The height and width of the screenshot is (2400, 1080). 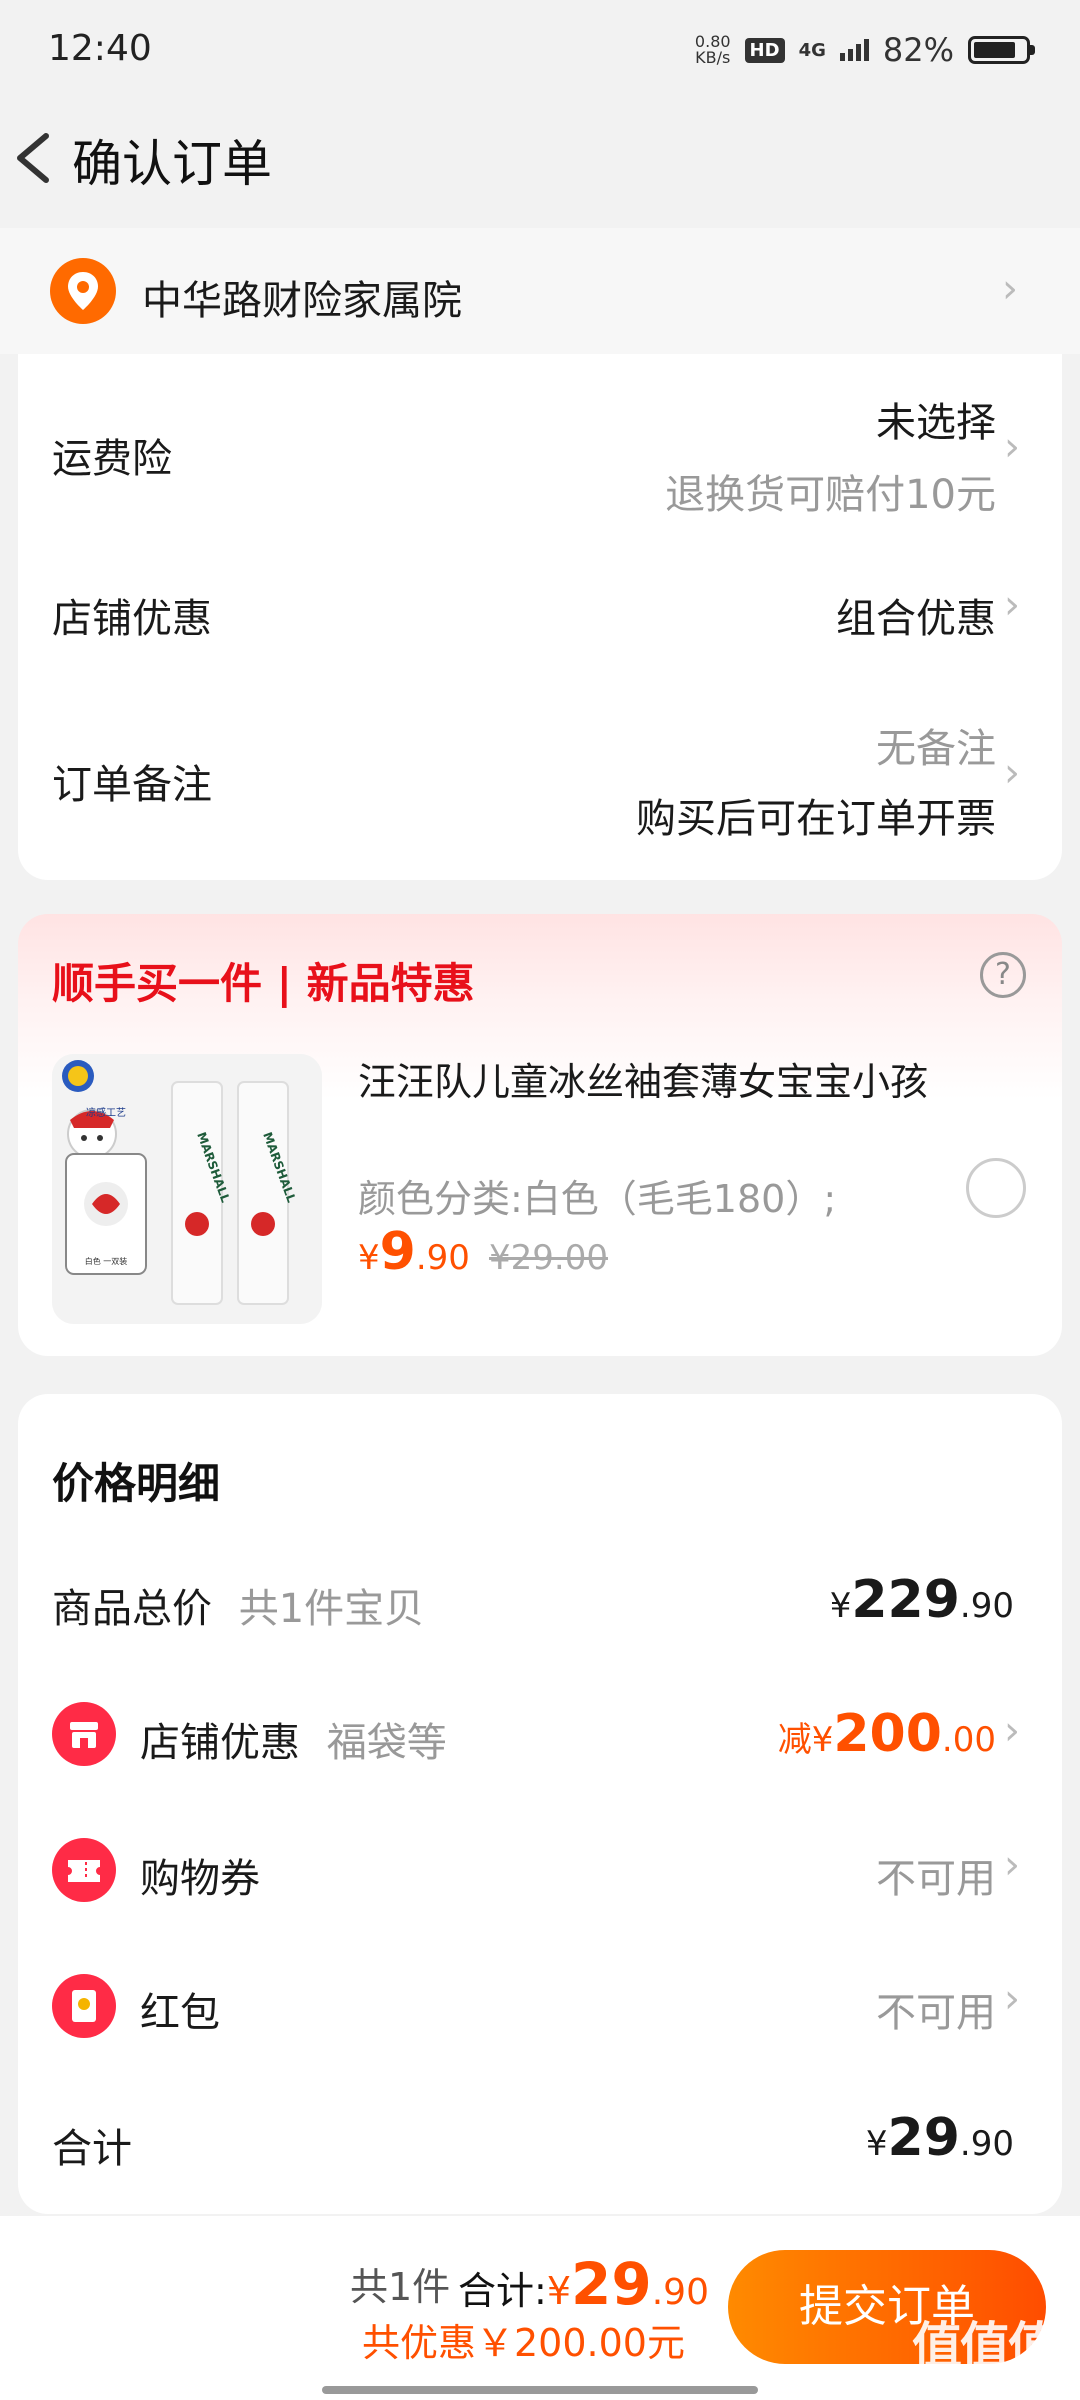 I want to click on shop-discount-detail-label: 店铺优惠 福袋等, so click(x=293, y=1739).